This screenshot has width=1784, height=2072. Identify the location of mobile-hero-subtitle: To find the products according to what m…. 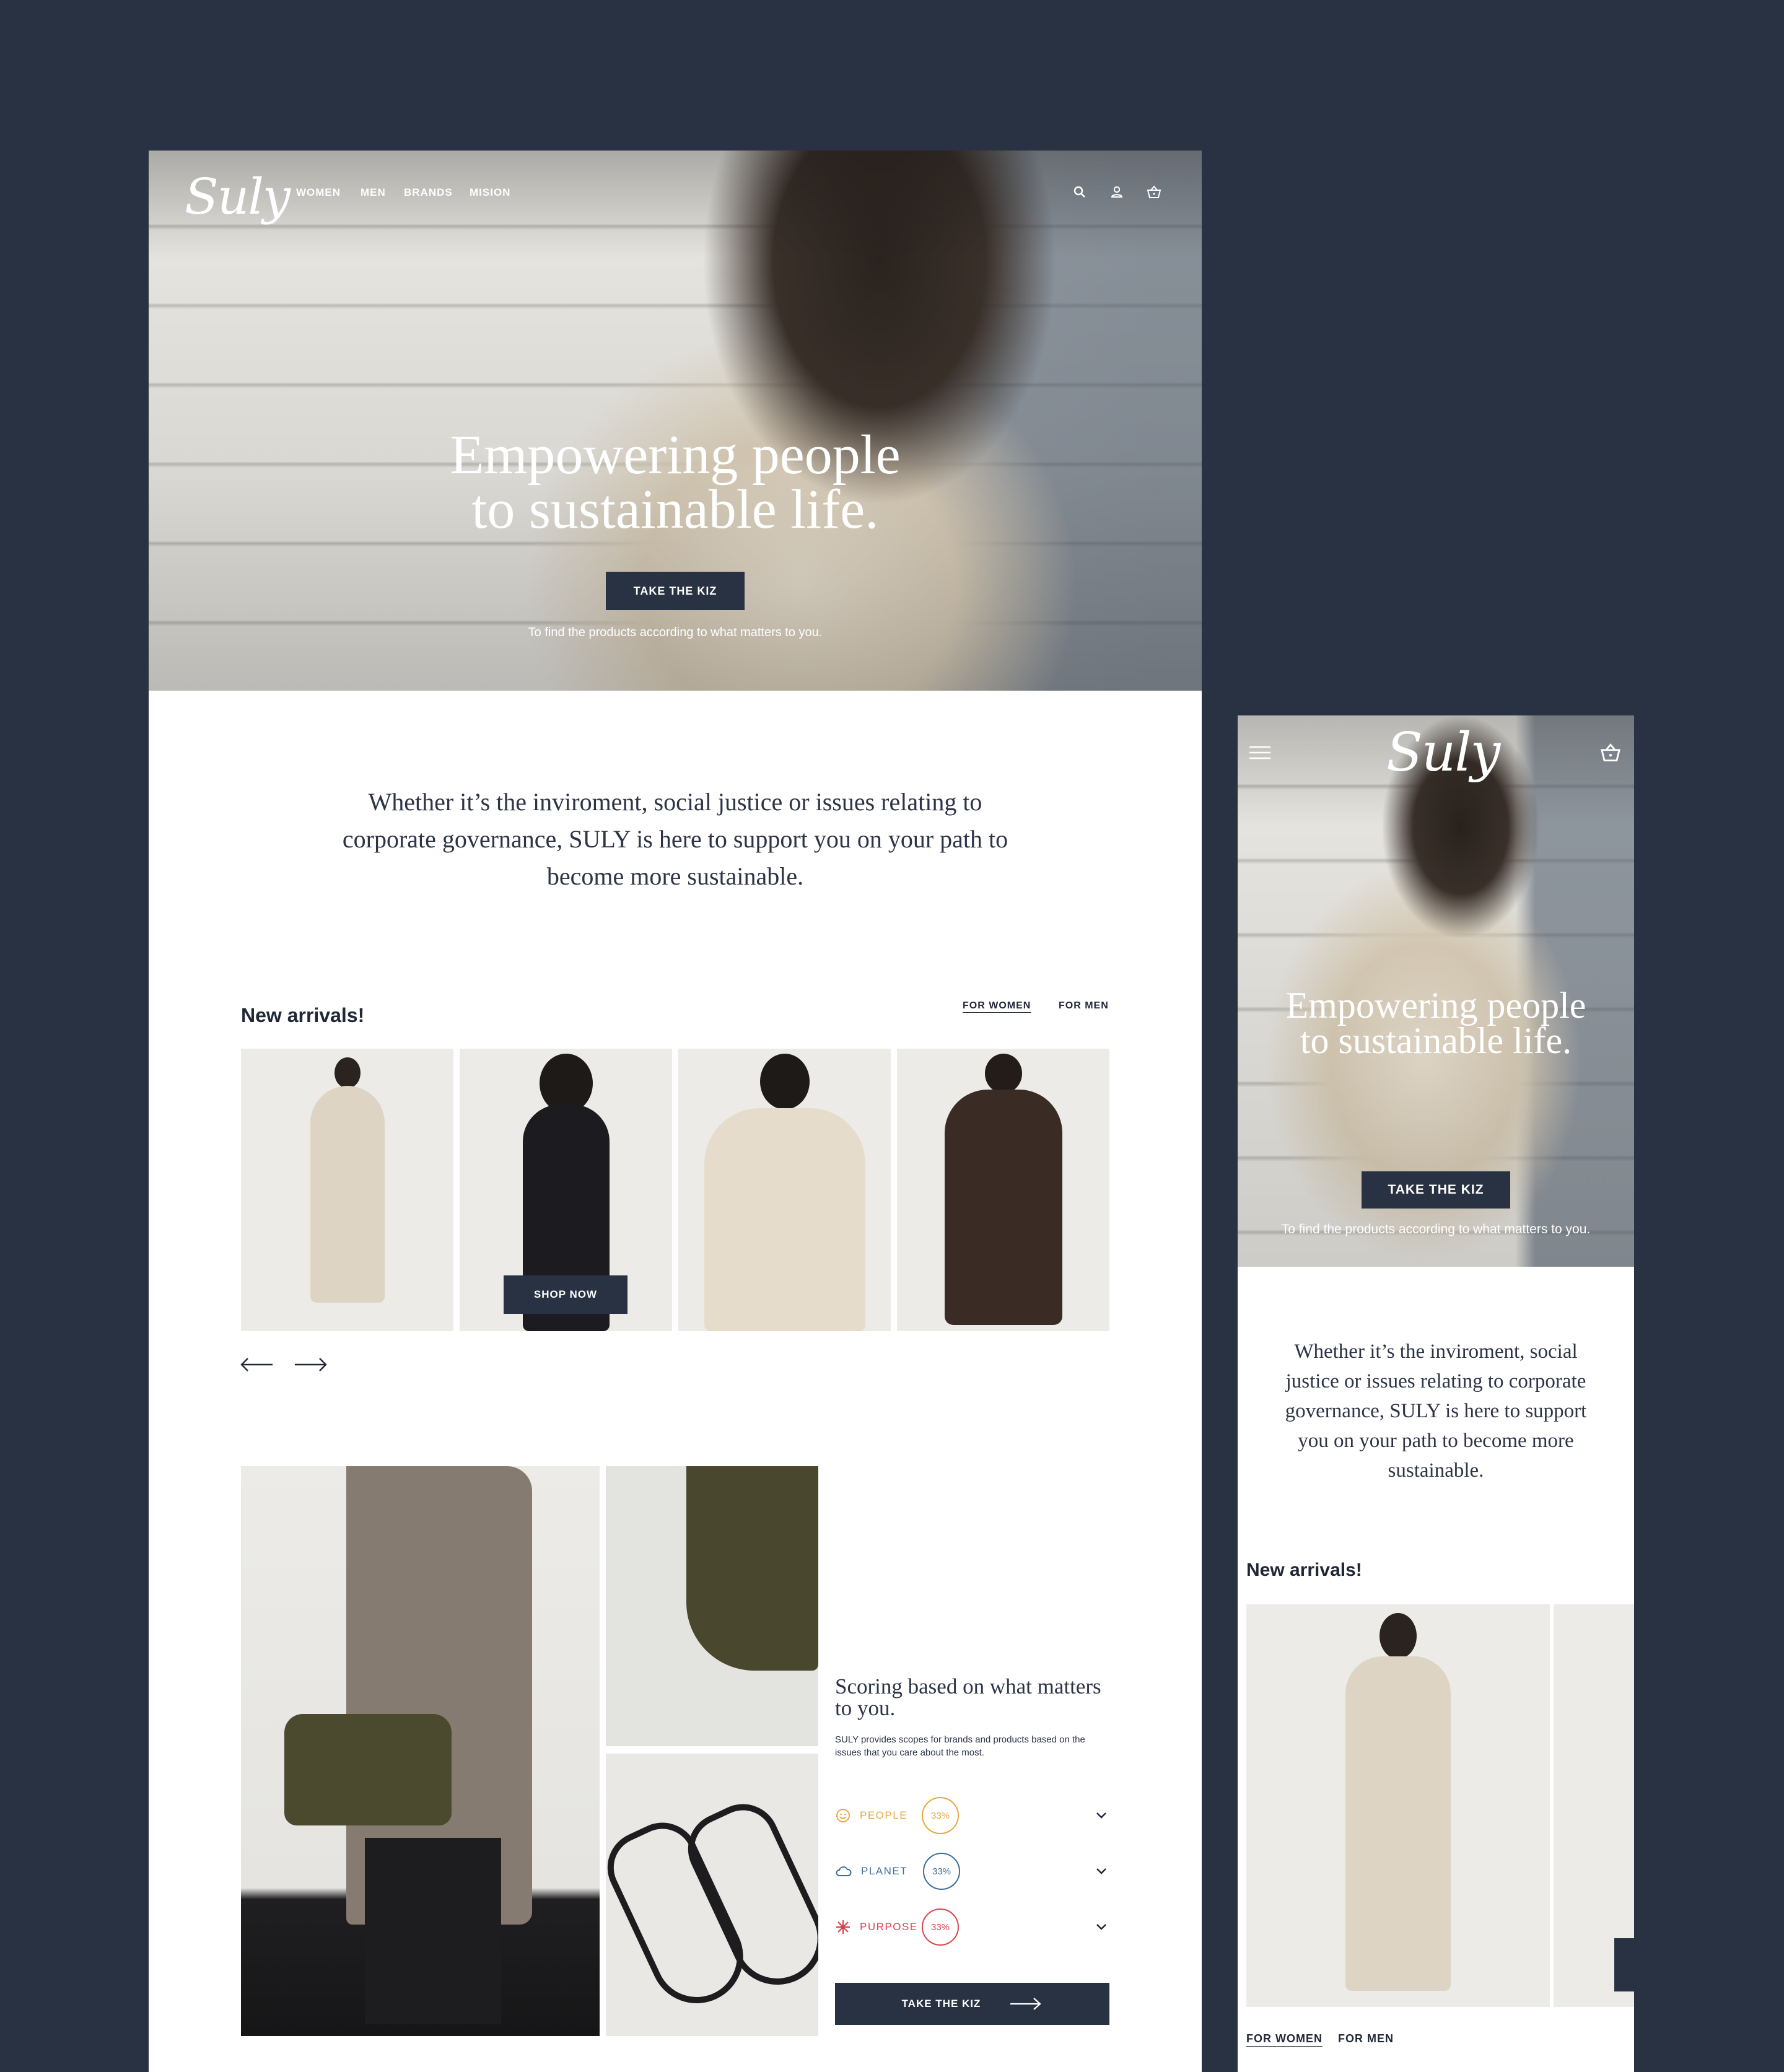
(1436, 1229).